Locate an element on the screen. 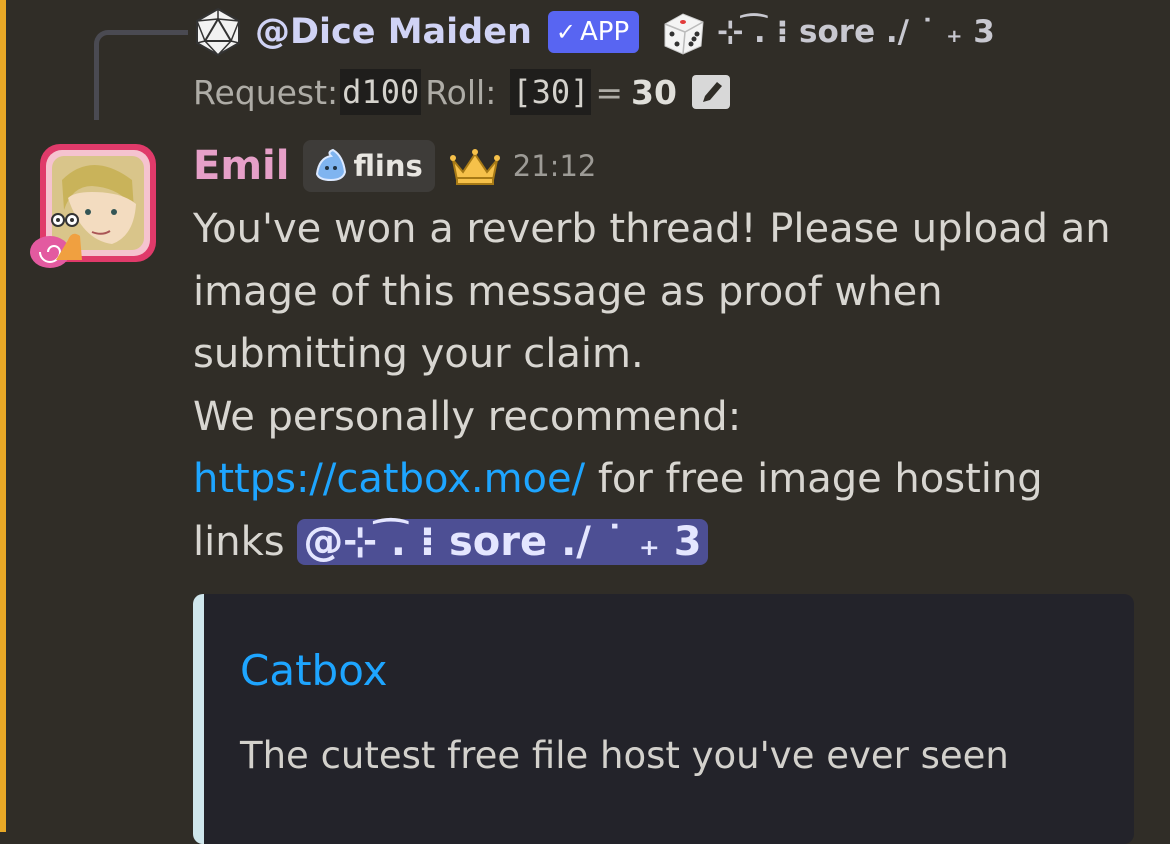 The image size is (1170, 844). request-value: d100 is located at coordinates (381, 92).